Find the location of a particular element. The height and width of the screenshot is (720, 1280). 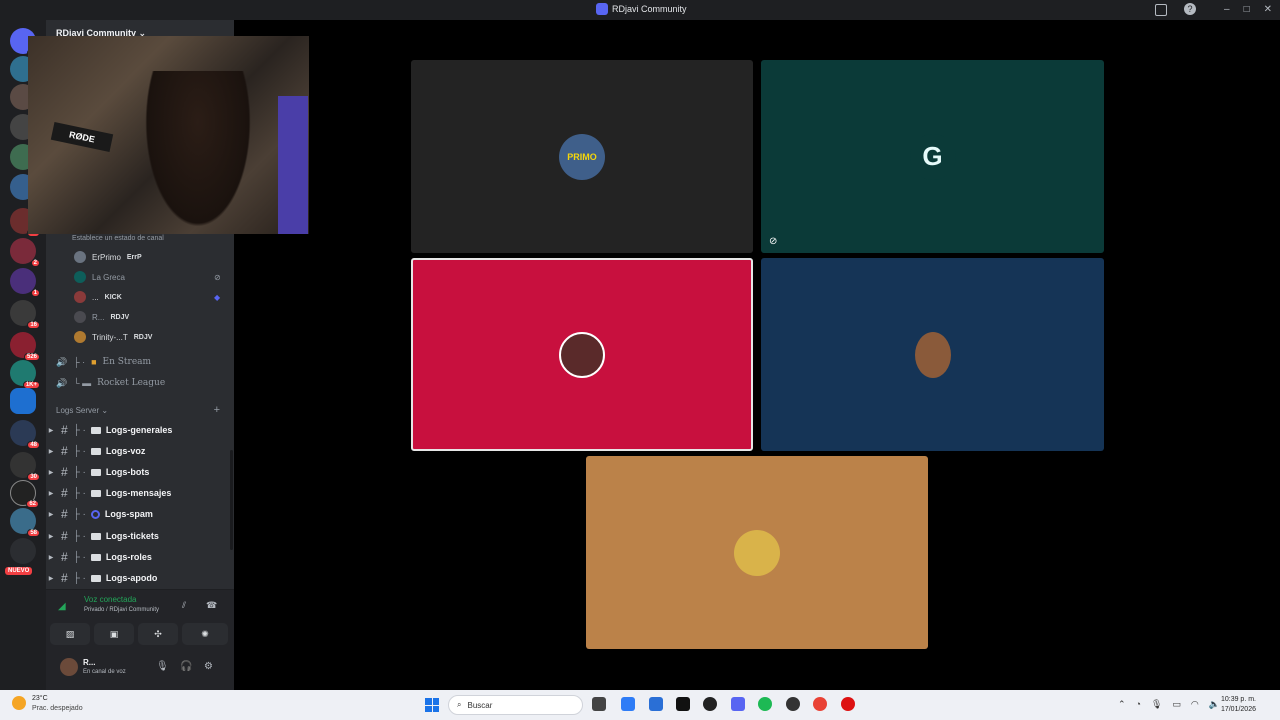

text-channel: ▶ # ├ · Logs-voz is located at coordinates (139, 451).